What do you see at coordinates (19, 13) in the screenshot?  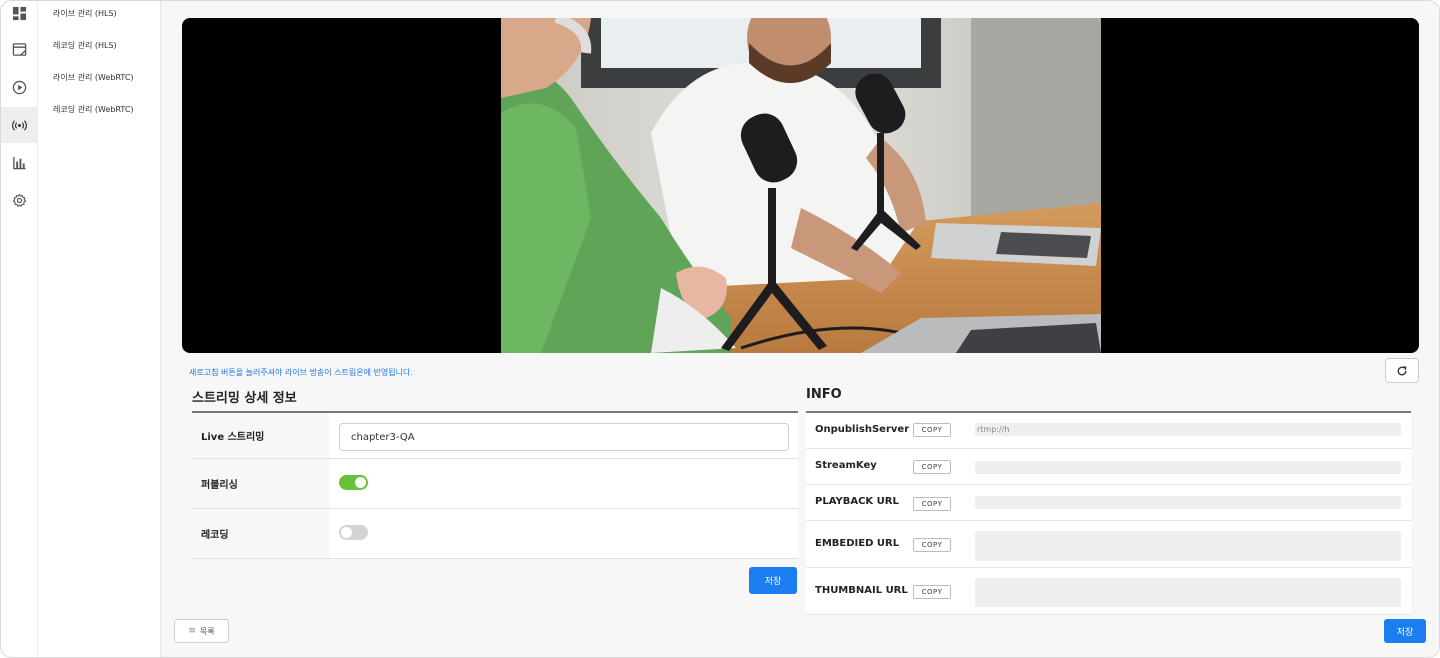 I see `dashboard-icon` at bounding box center [19, 13].